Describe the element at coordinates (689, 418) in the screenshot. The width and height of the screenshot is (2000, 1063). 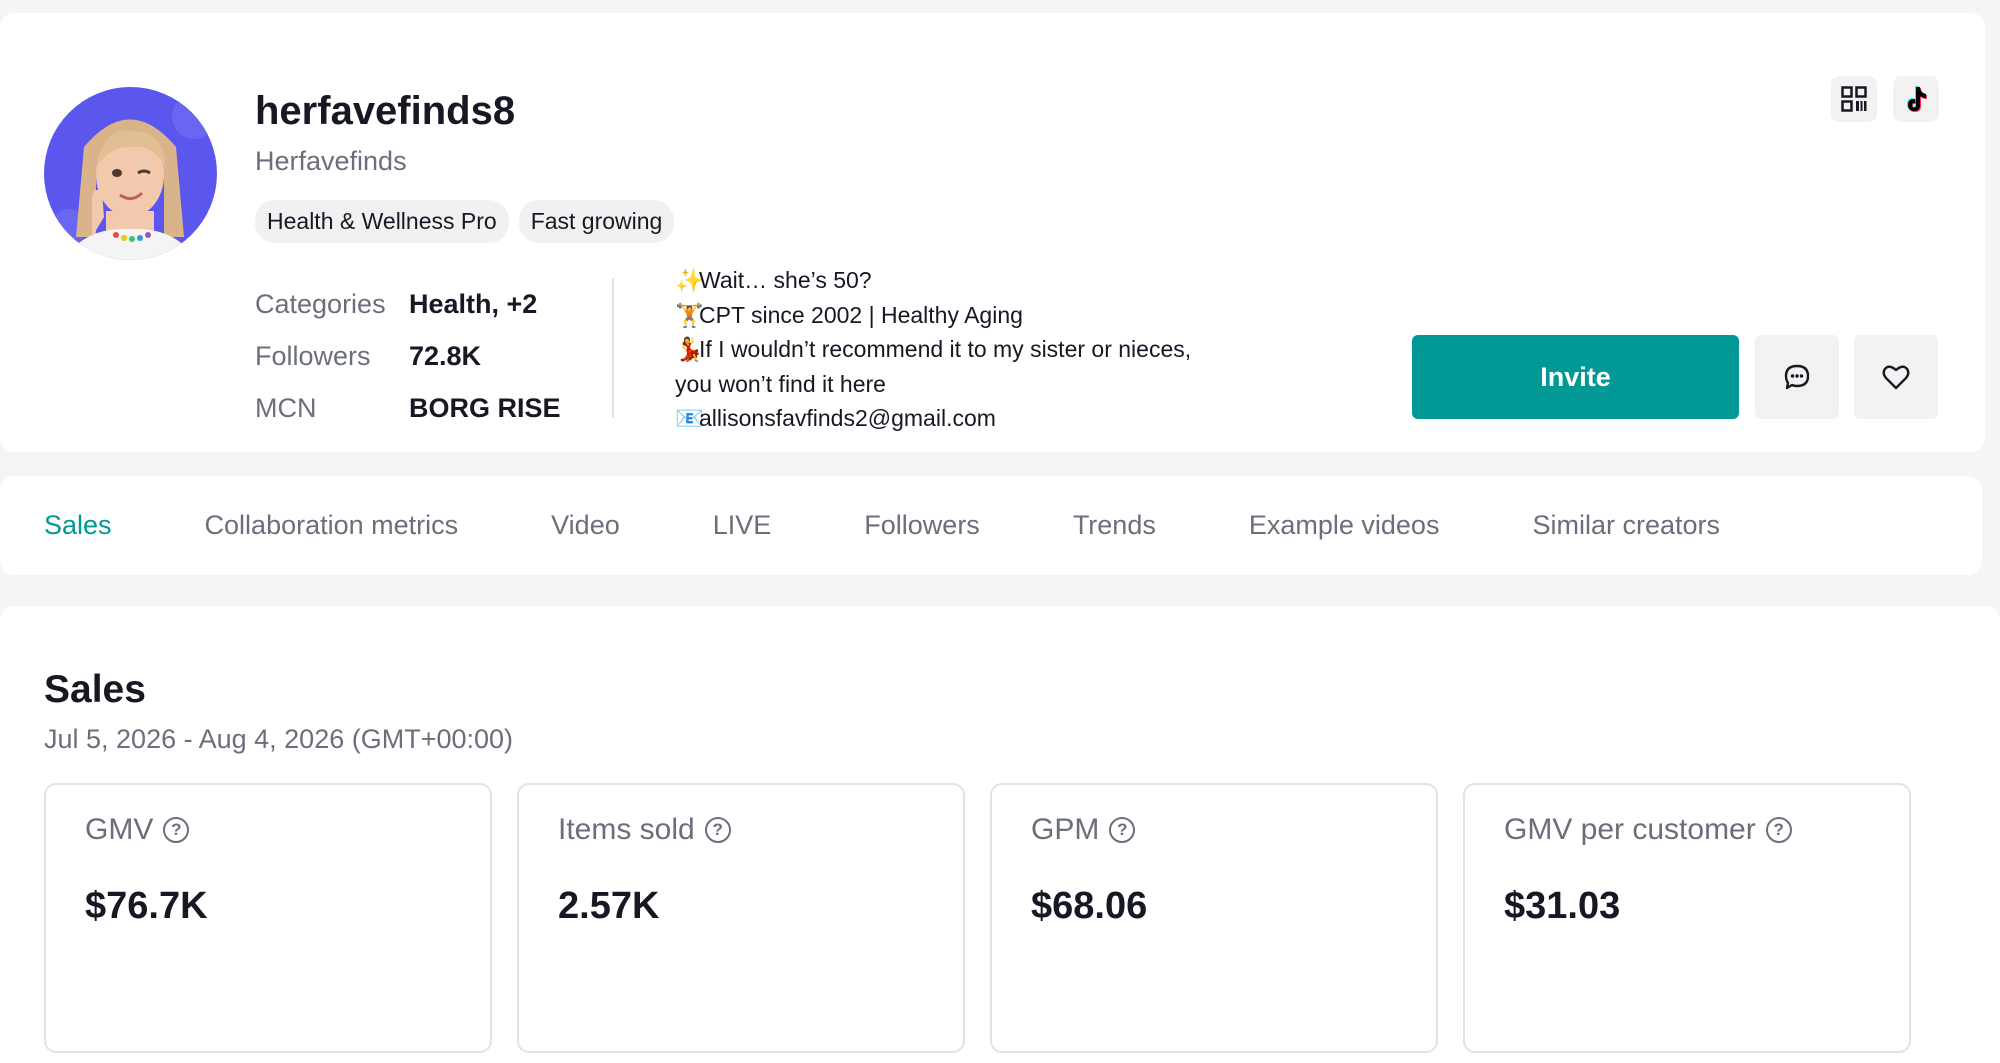
I see `email-icon: 📧` at that location.